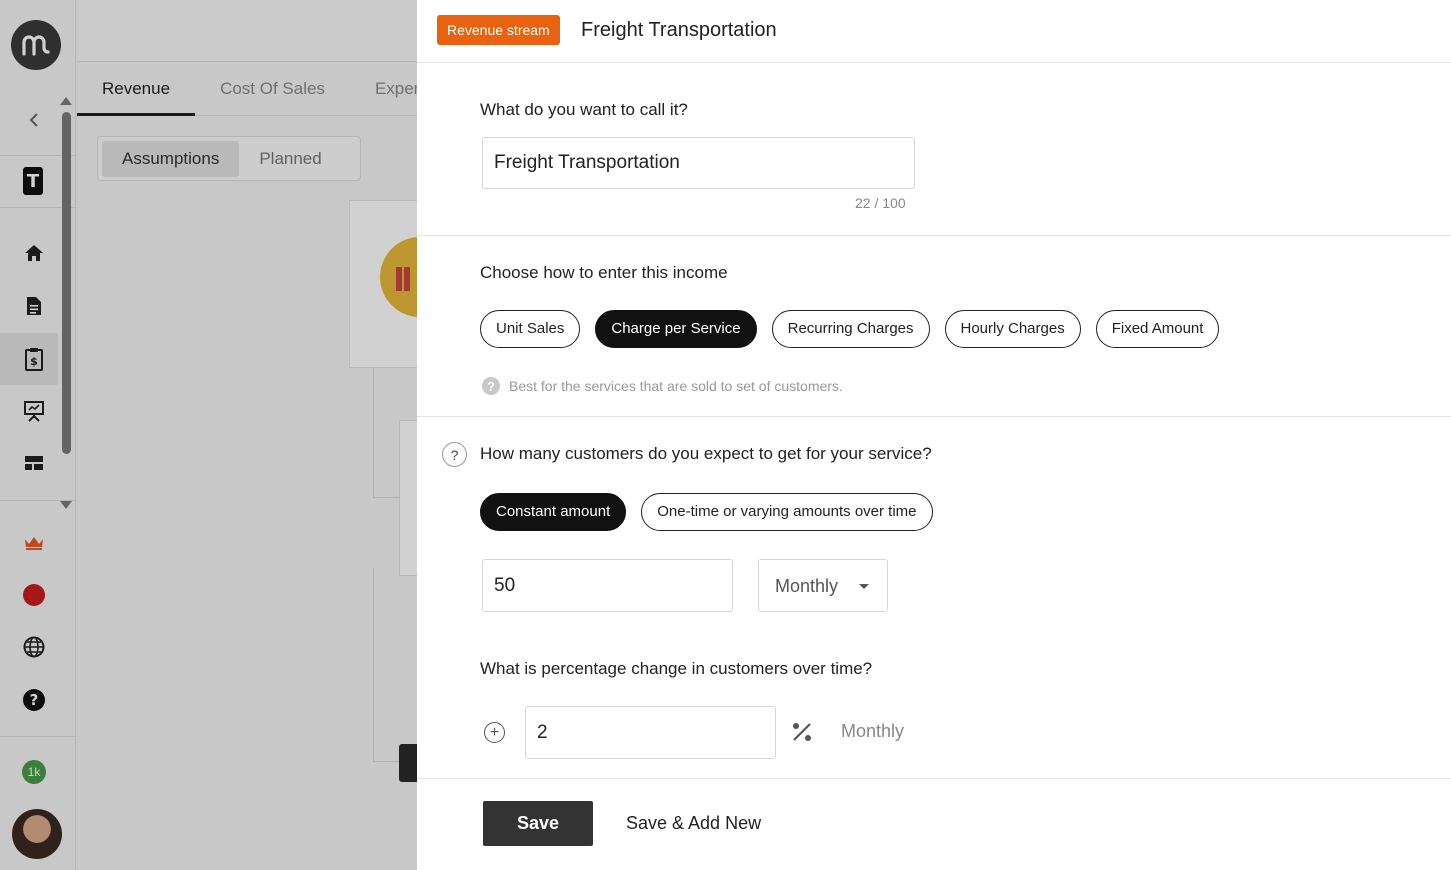 Image resolution: width=1451 pixels, height=870 pixels. I want to click on drawer-header: Revenue stream Freight Transportation, so click(934, 31).